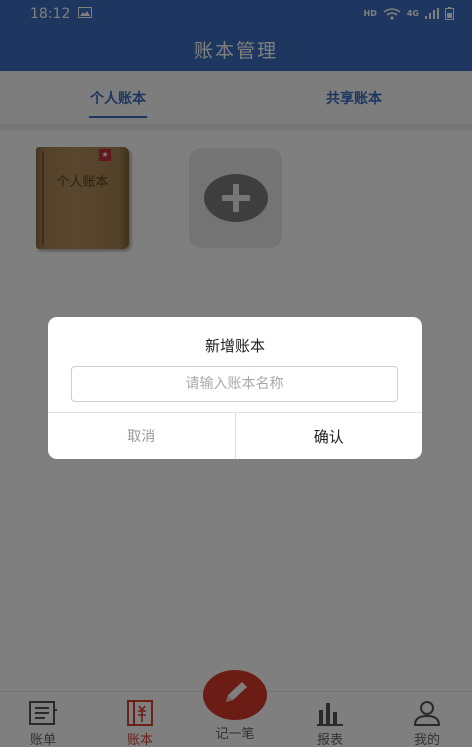 This screenshot has height=747, width=472. What do you see at coordinates (329, 436) in the screenshot?
I see `confirm-button: 确认` at bounding box center [329, 436].